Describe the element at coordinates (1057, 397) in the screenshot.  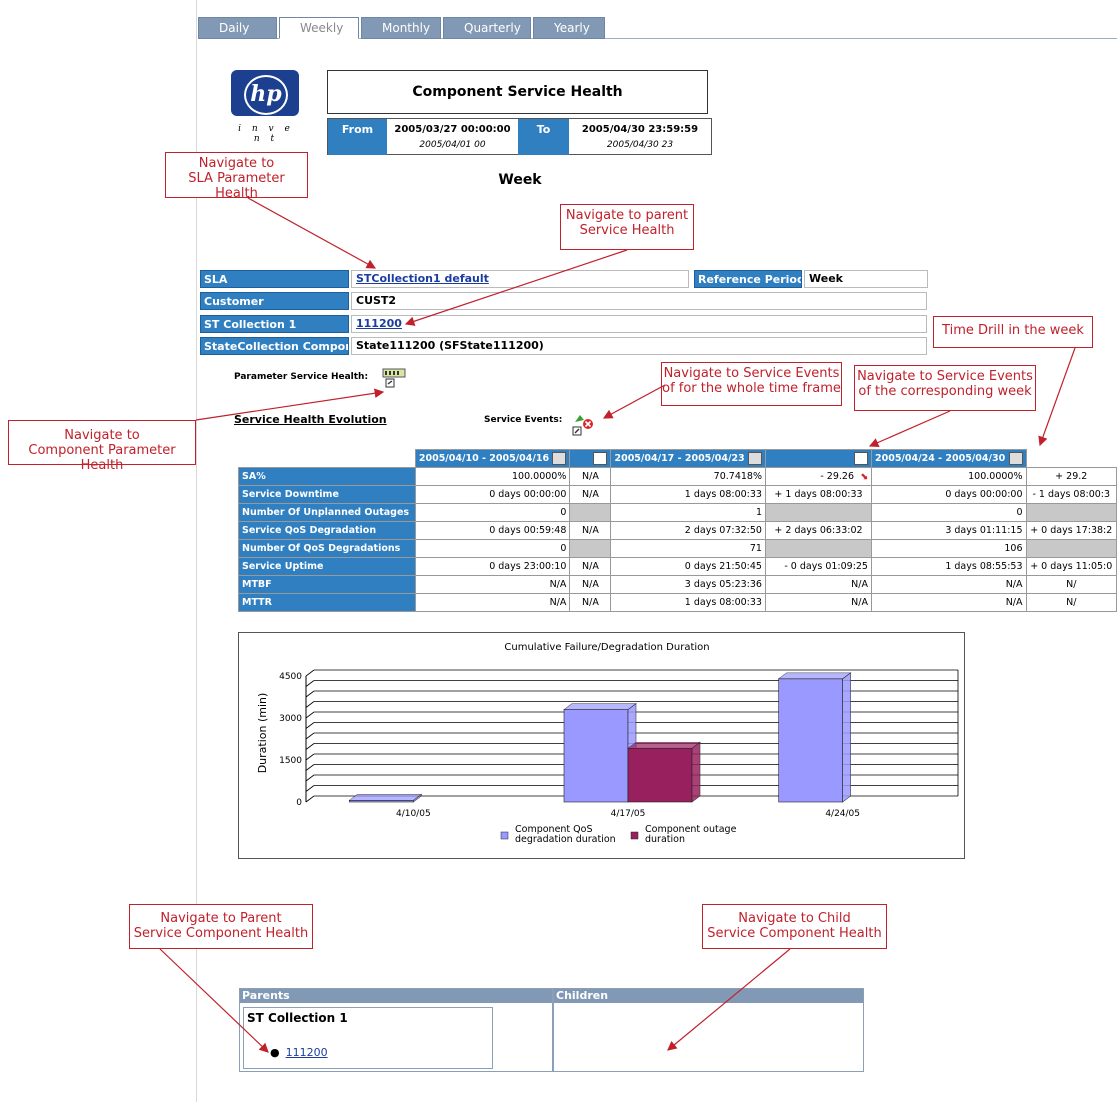
I see `arrow-time-drill` at that location.